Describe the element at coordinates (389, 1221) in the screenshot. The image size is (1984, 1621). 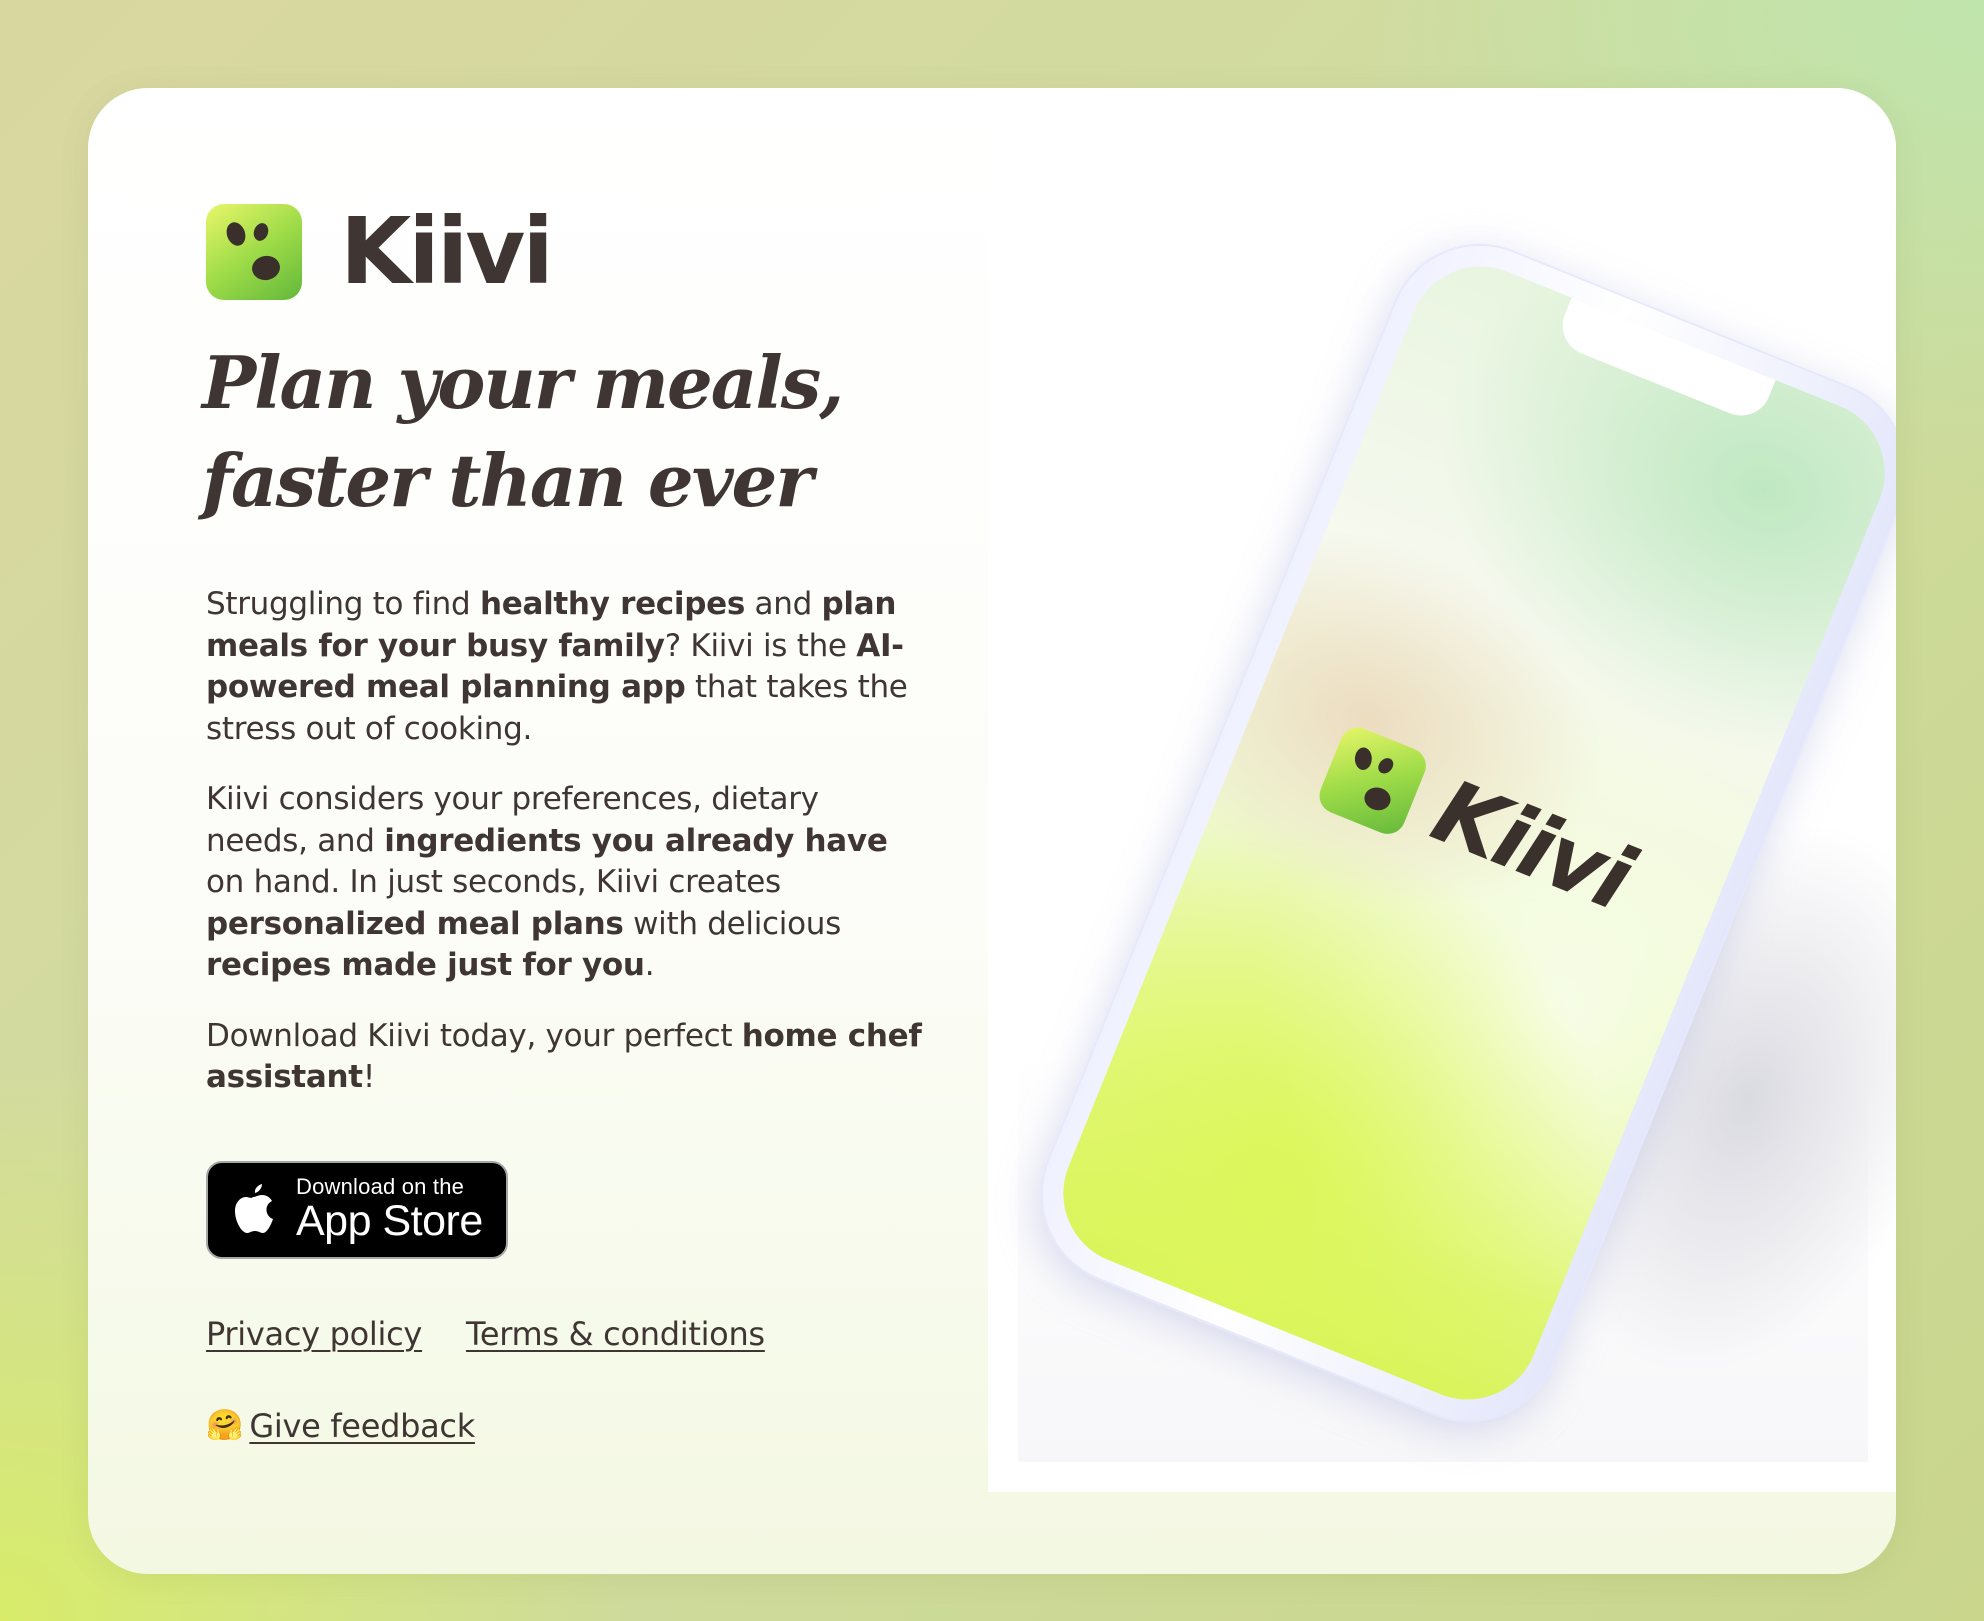
I see `app-store-big-label: App Store` at that location.